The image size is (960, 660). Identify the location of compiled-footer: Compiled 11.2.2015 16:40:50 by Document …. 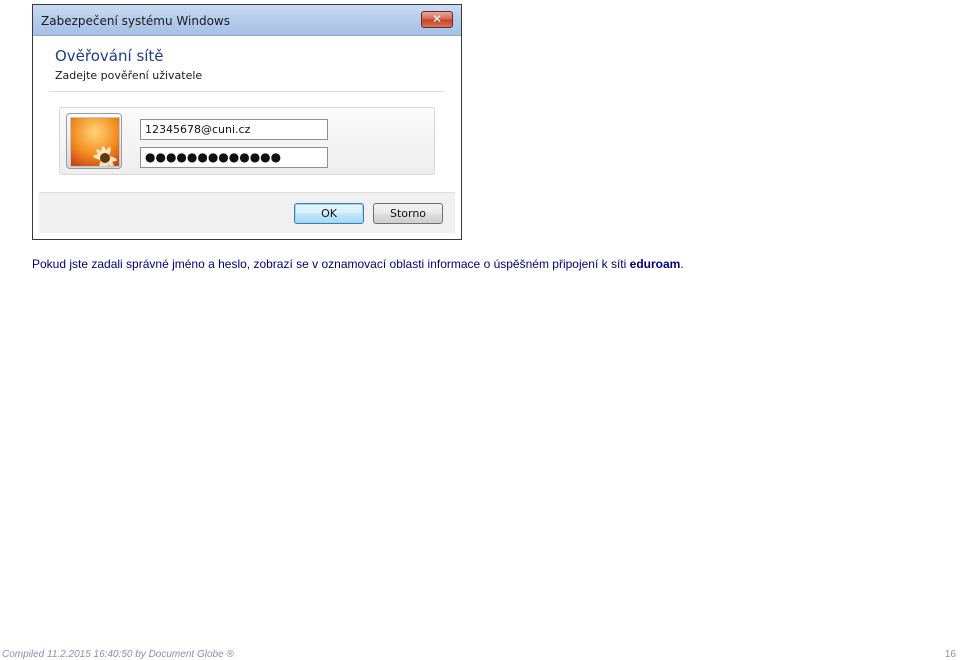
(118, 654).